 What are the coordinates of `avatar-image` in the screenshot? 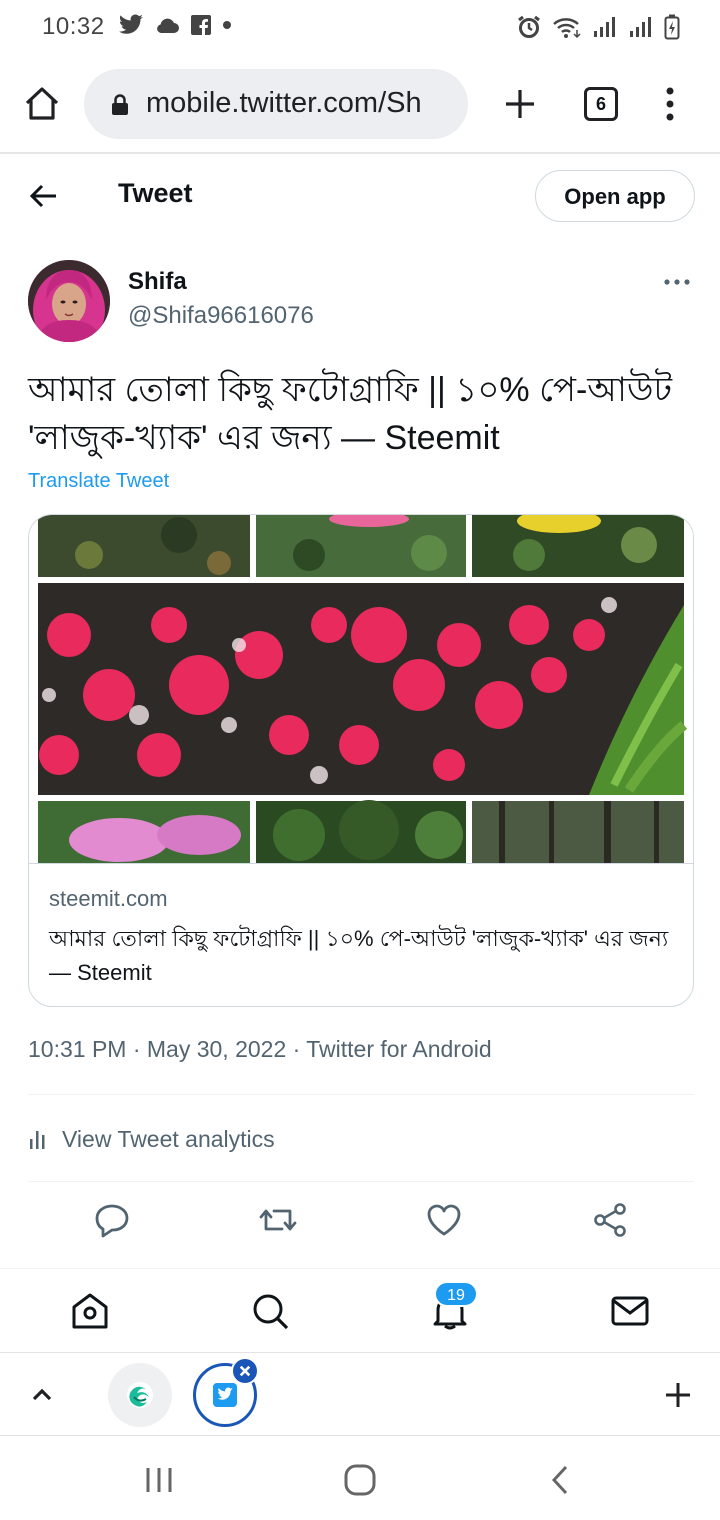 It's located at (69, 301).